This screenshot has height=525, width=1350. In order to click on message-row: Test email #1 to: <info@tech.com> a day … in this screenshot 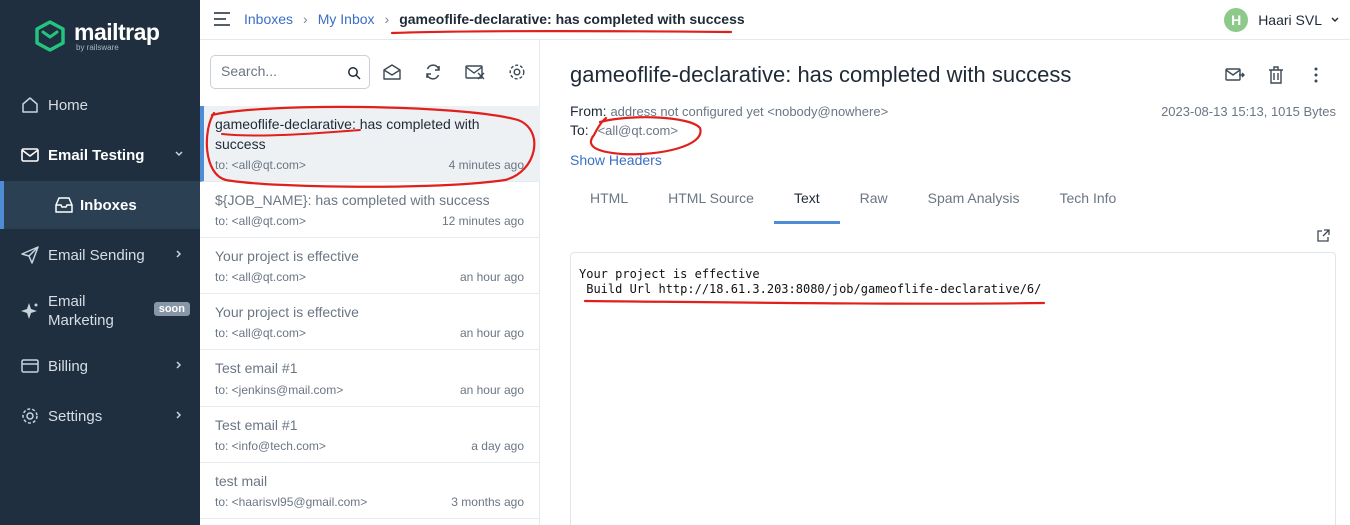, I will do `click(370, 435)`.